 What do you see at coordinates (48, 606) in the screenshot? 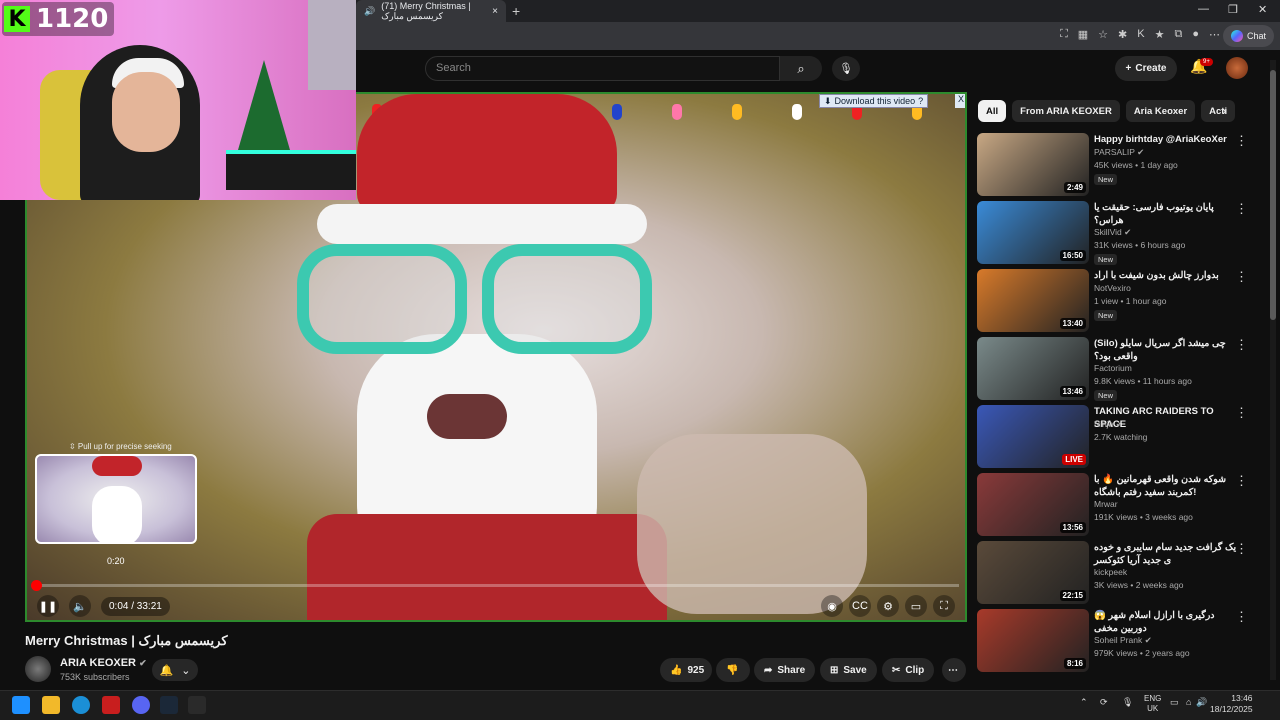
I see `pause-button: ❚❚` at bounding box center [48, 606].